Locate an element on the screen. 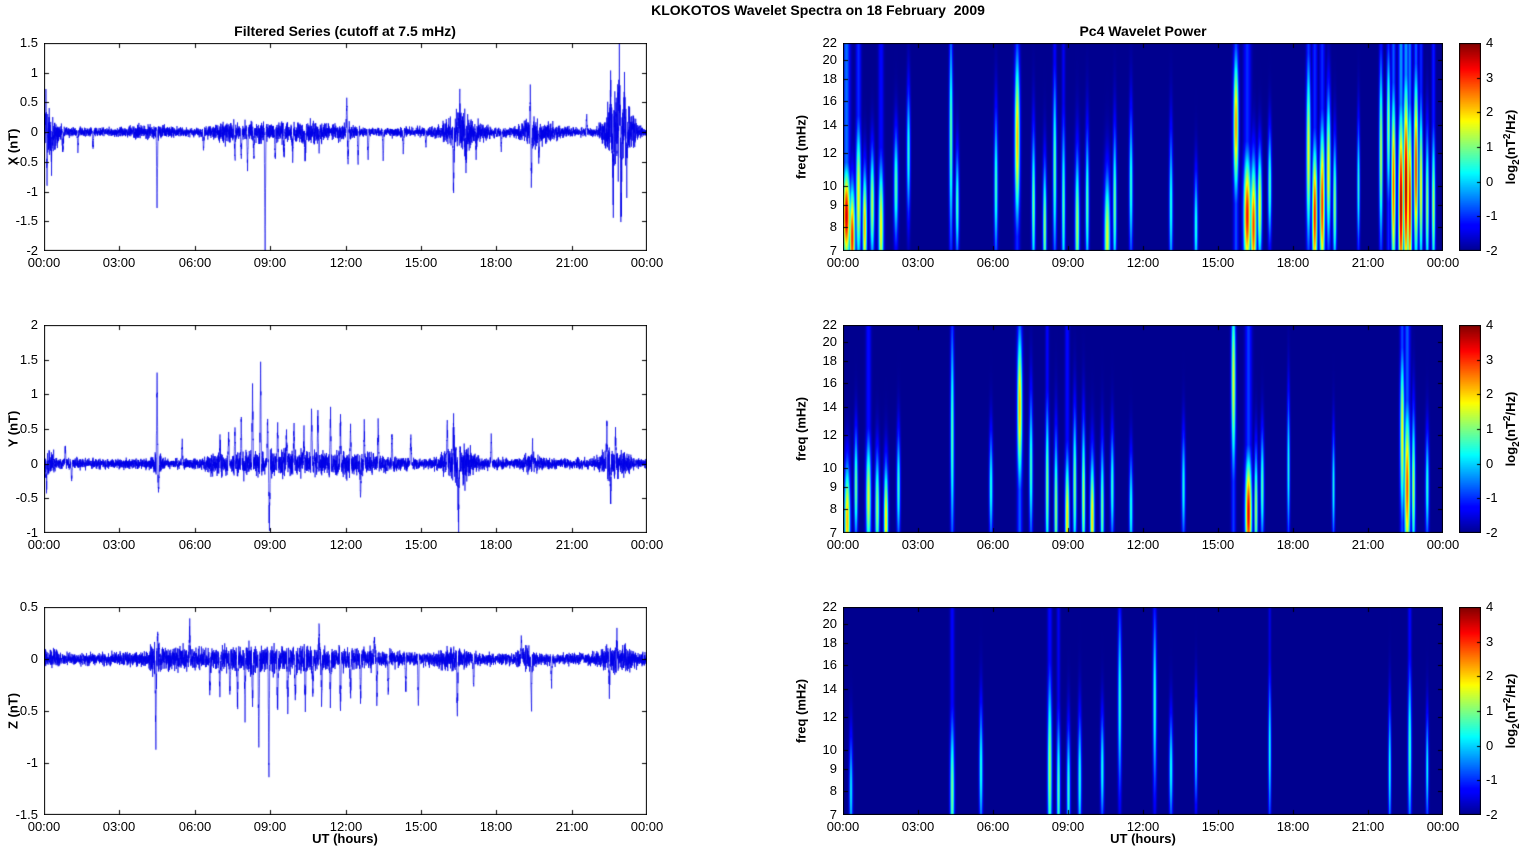 This screenshot has height=851, width=1526. y-tick-label: -1.5 is located at coordinates (26, 220).